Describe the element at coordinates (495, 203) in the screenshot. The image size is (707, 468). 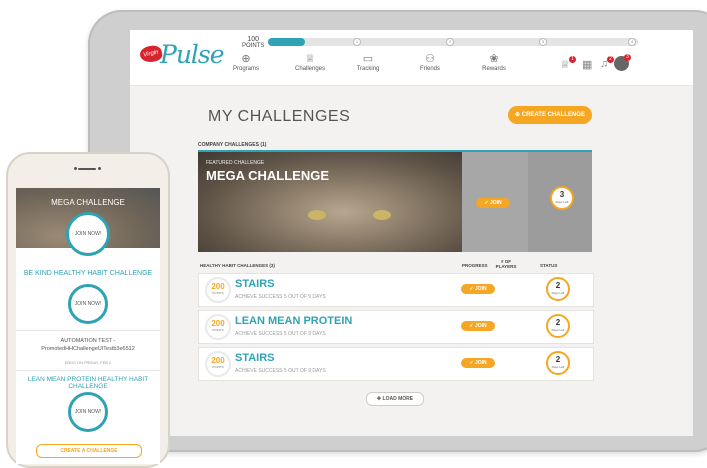
I see `join-label: JOIN` at that location.